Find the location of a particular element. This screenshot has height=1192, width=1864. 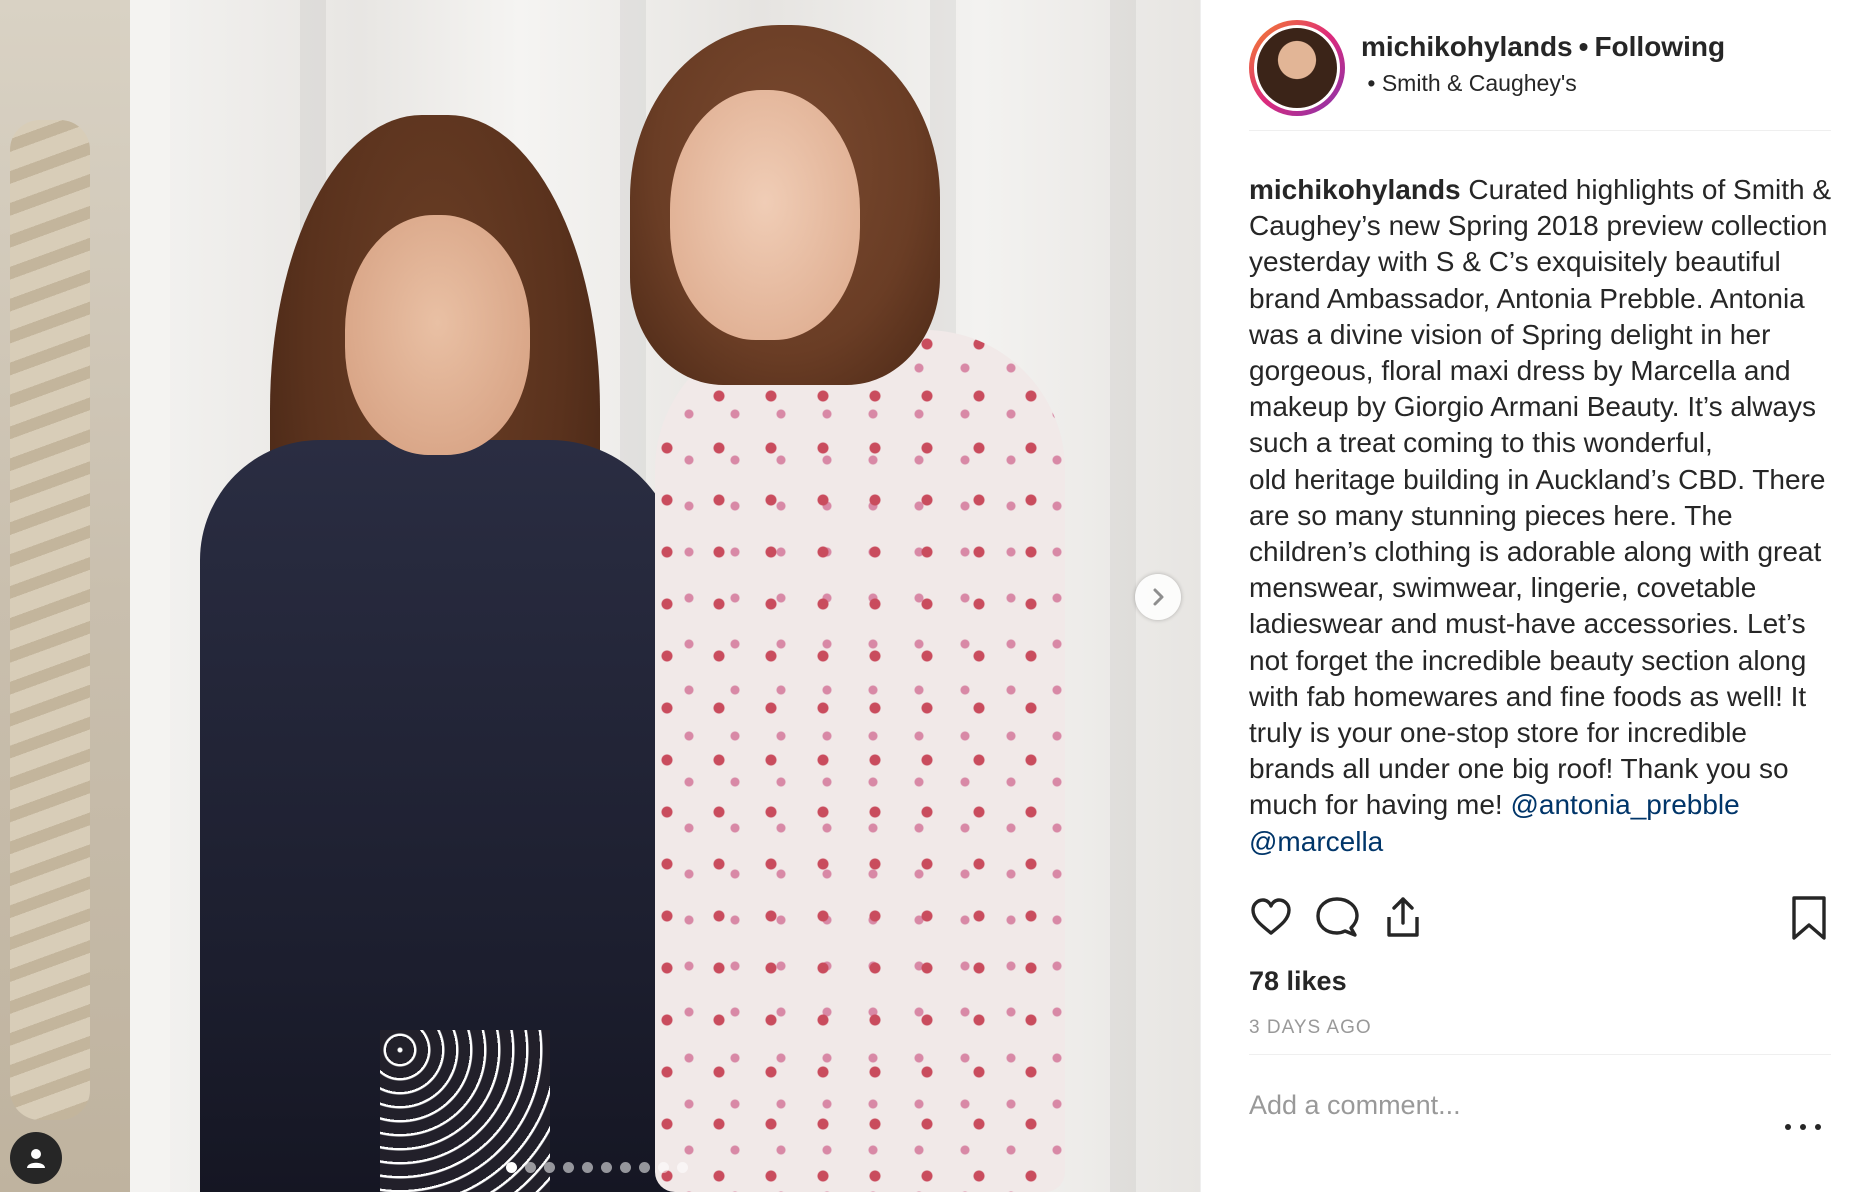

chevron-right-icon is located at coordinates (1158, 597).